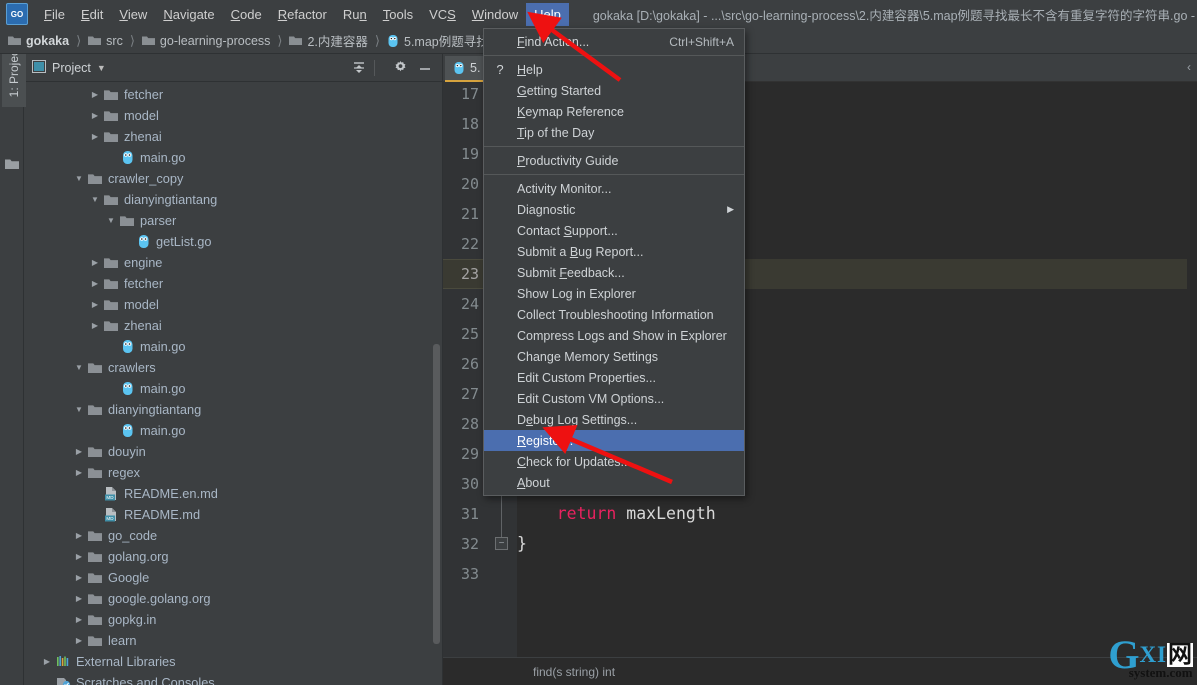 Image resolution: width=1197 pixels, height=685 pixels. Describe the element at coordinates (233, 577) in the screenshot. I see `tree-row: ▶ Google` at that location.